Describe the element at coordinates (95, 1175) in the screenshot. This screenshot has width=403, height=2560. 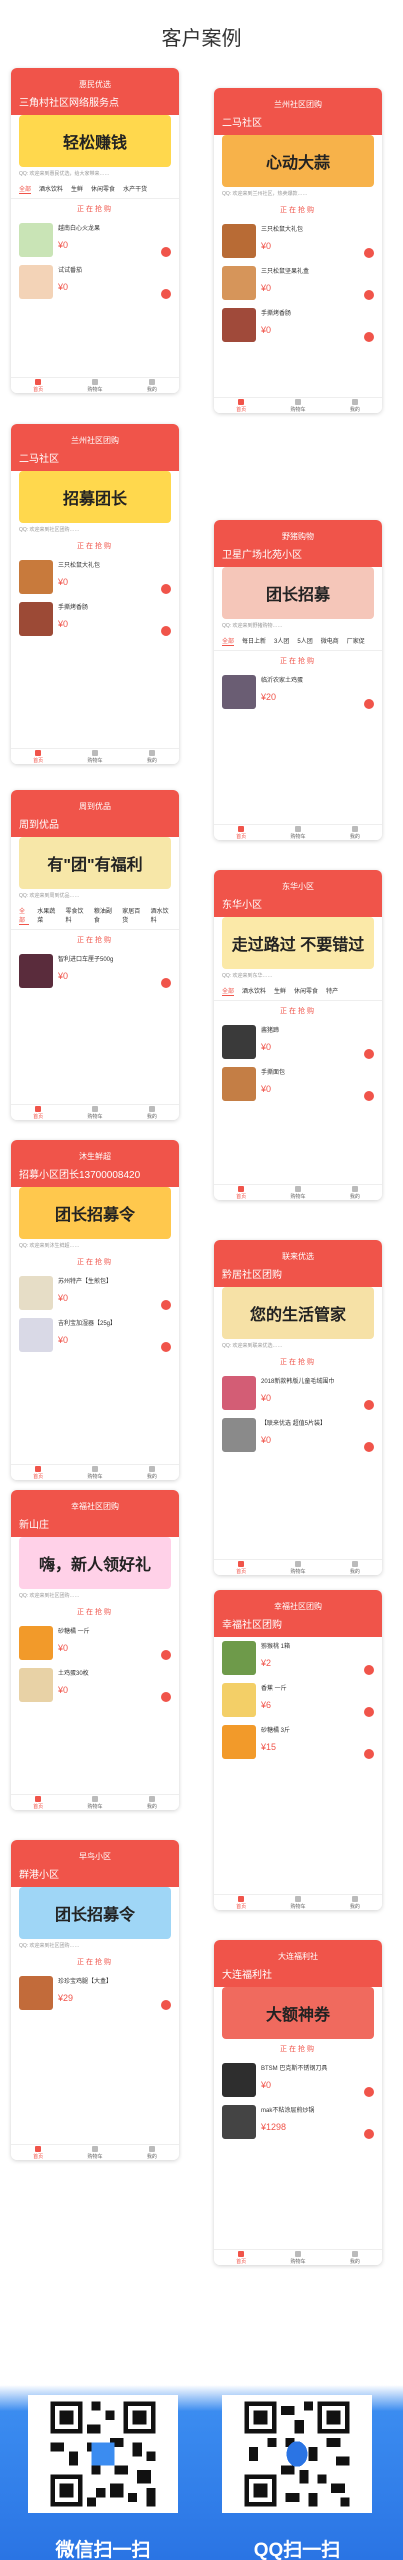
I see `location-label: 招募小区团长13700008420` at that location.